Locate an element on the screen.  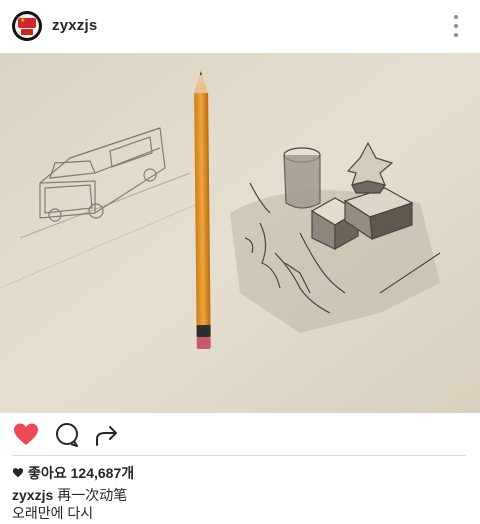
caption-line-2: 오래만에 다시 is located at coordinates (53, 513).